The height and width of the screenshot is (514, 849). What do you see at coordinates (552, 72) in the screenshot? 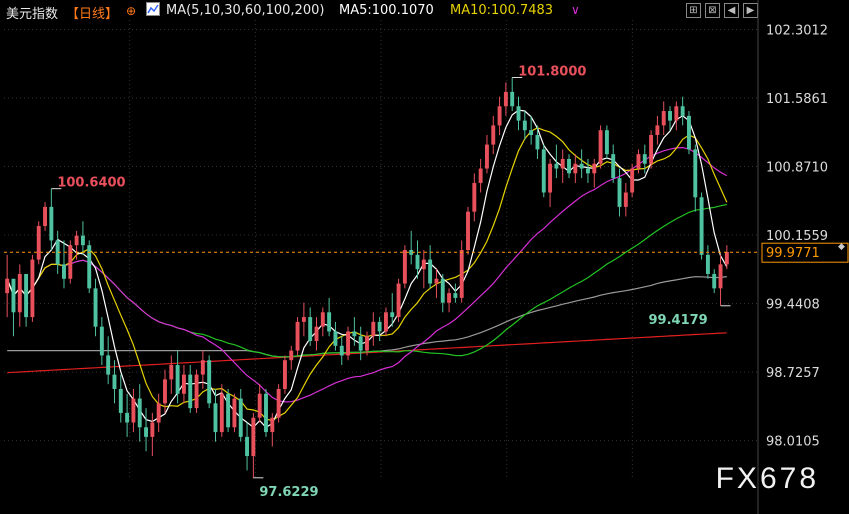
I see `high-annotation: 101.8000` at bounding box center [552, 72].